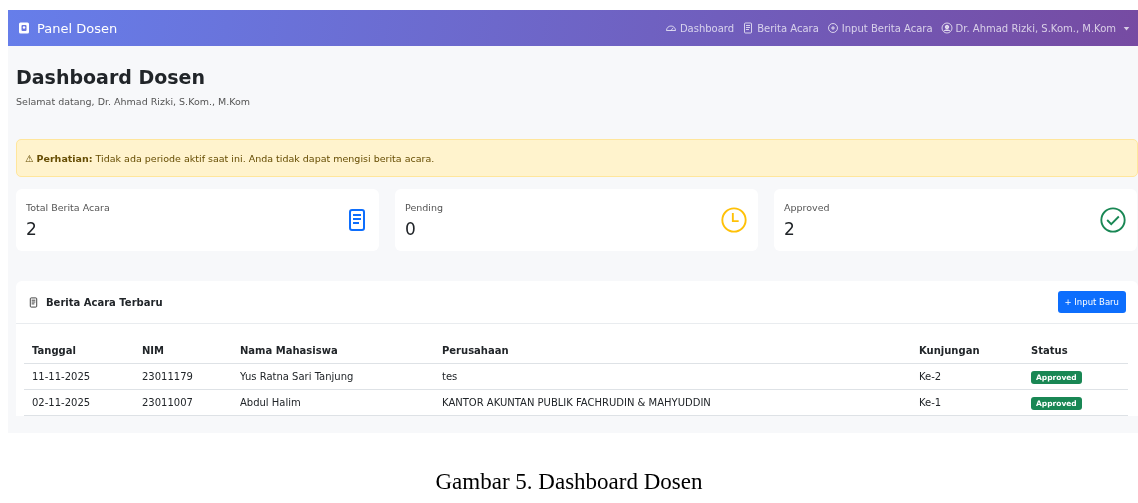  Describe the element at coordinates (670, 28) in the screenshot. I see `speedometer-icon` at that location.